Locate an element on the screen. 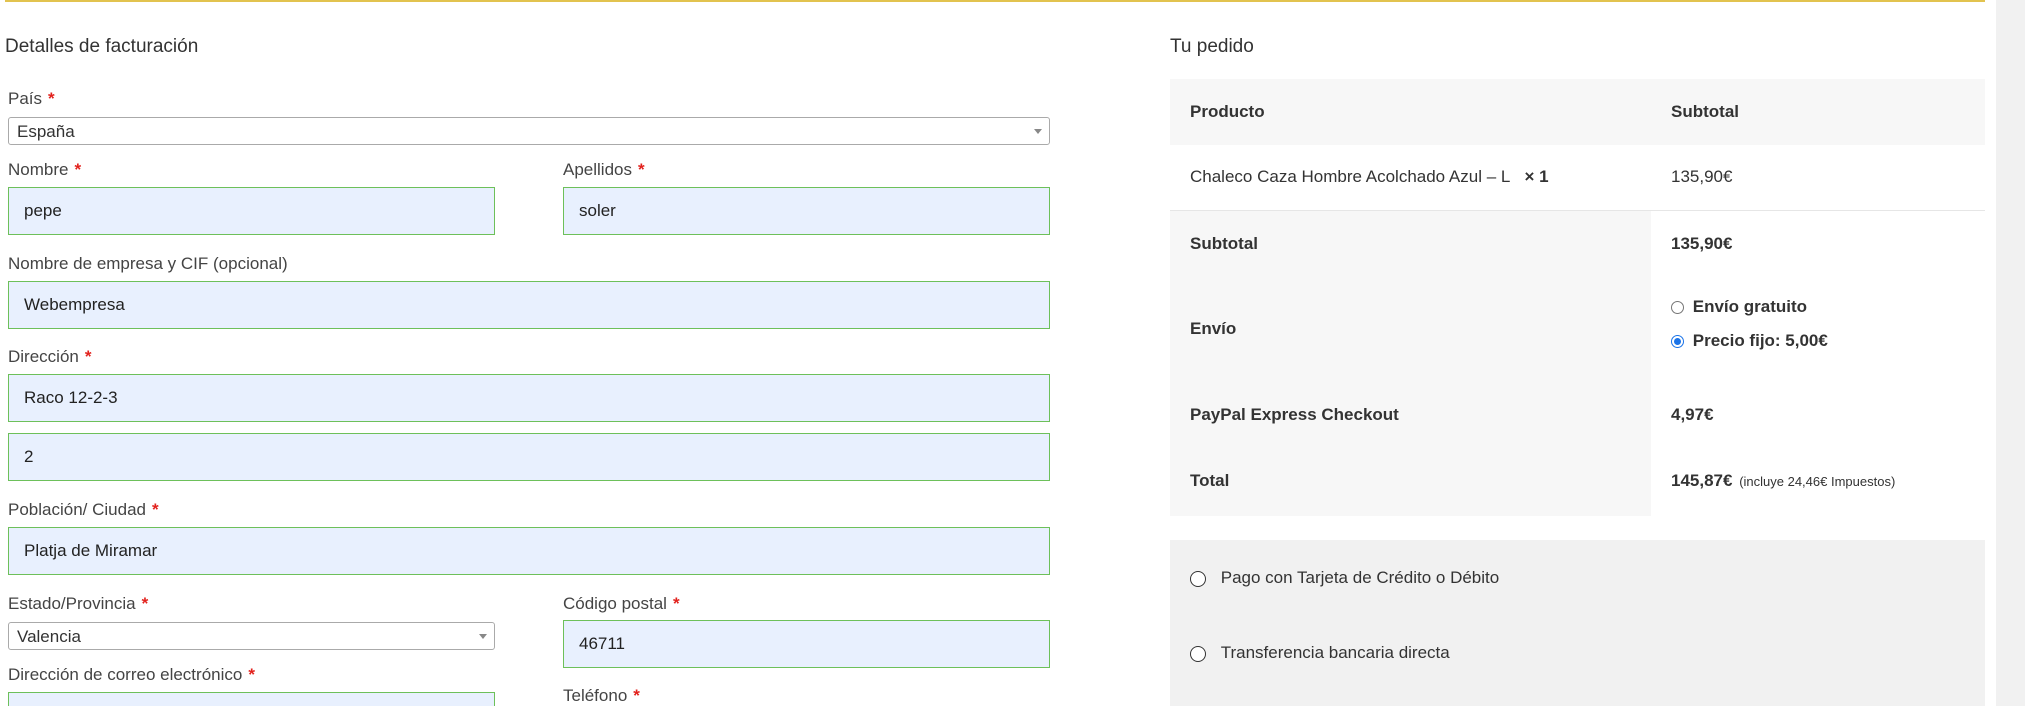 This screenshot has height=706, width=2025. last-name-input: soler is located at coordinates (806, 211).